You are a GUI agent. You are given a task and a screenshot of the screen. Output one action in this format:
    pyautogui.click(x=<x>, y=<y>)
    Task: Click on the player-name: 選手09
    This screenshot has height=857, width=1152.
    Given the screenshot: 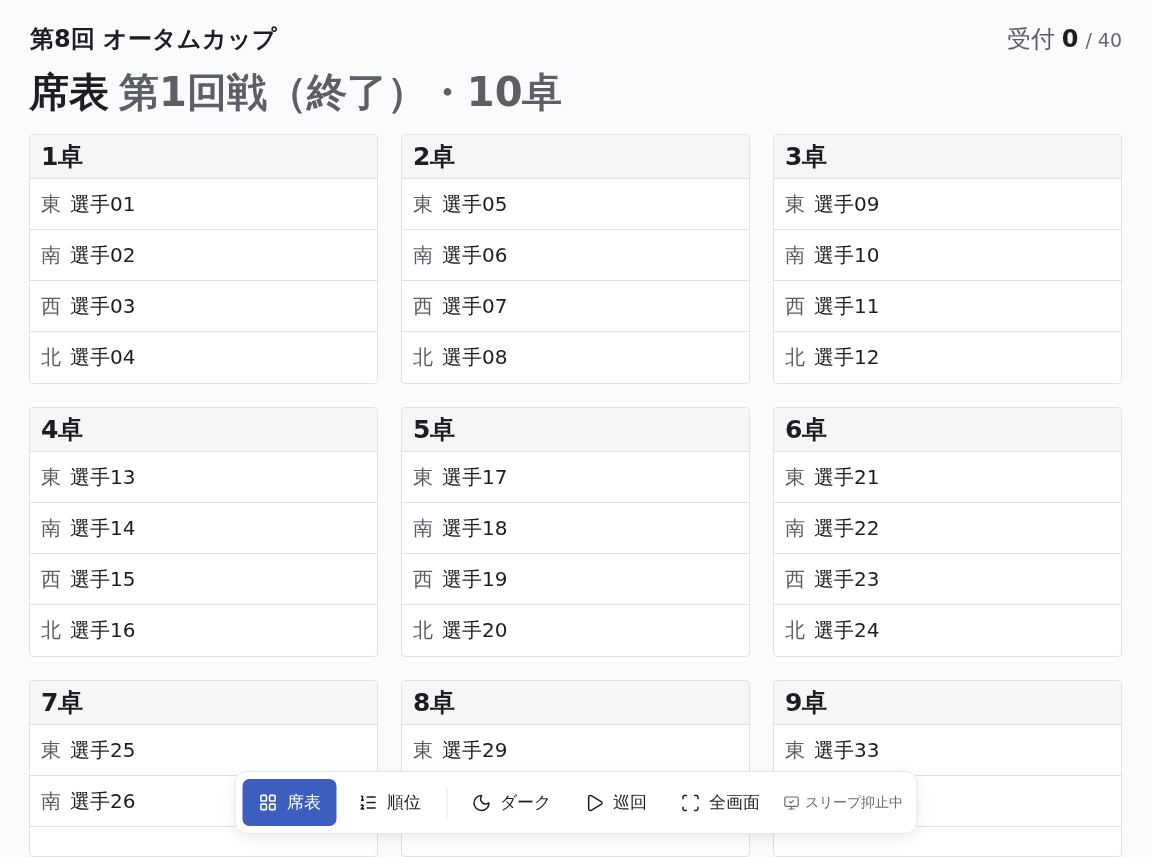 What is the action you would take?
    pyautogui.click(x=847, y=204)
    